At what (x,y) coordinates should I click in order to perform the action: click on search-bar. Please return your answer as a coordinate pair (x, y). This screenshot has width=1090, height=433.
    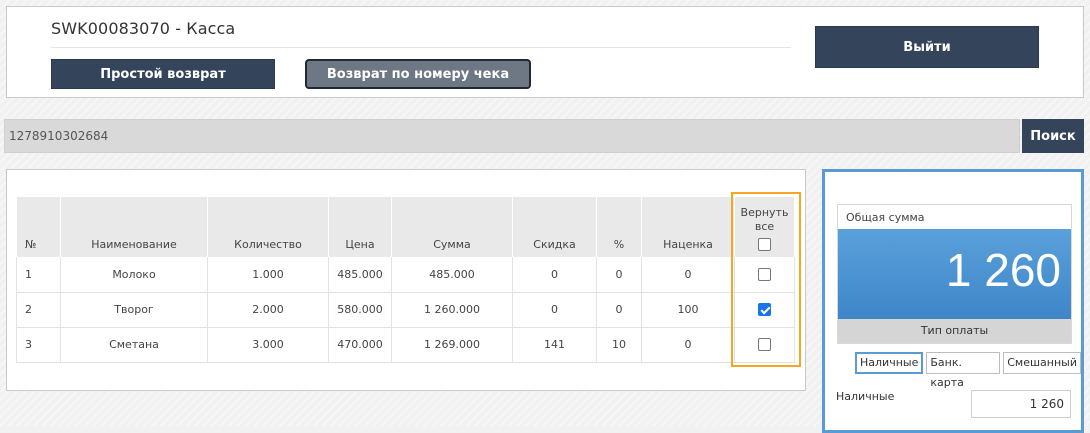
    Looking at the image, I should click on (512, 136).